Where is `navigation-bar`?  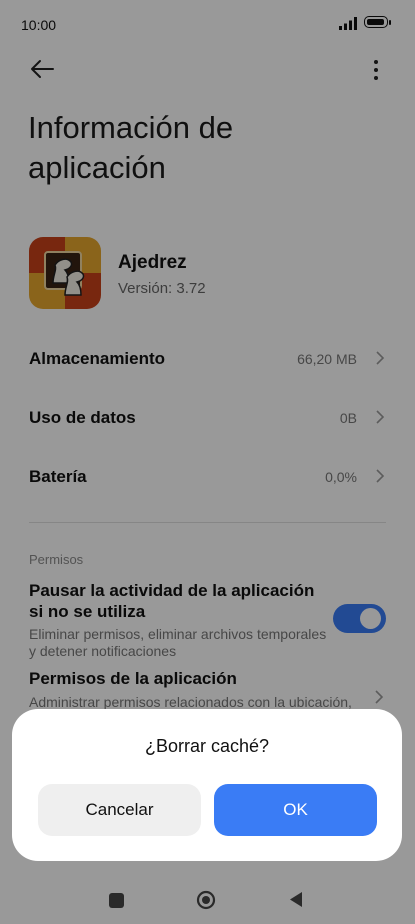 navigation-bar is located at coordinates (207, 897).